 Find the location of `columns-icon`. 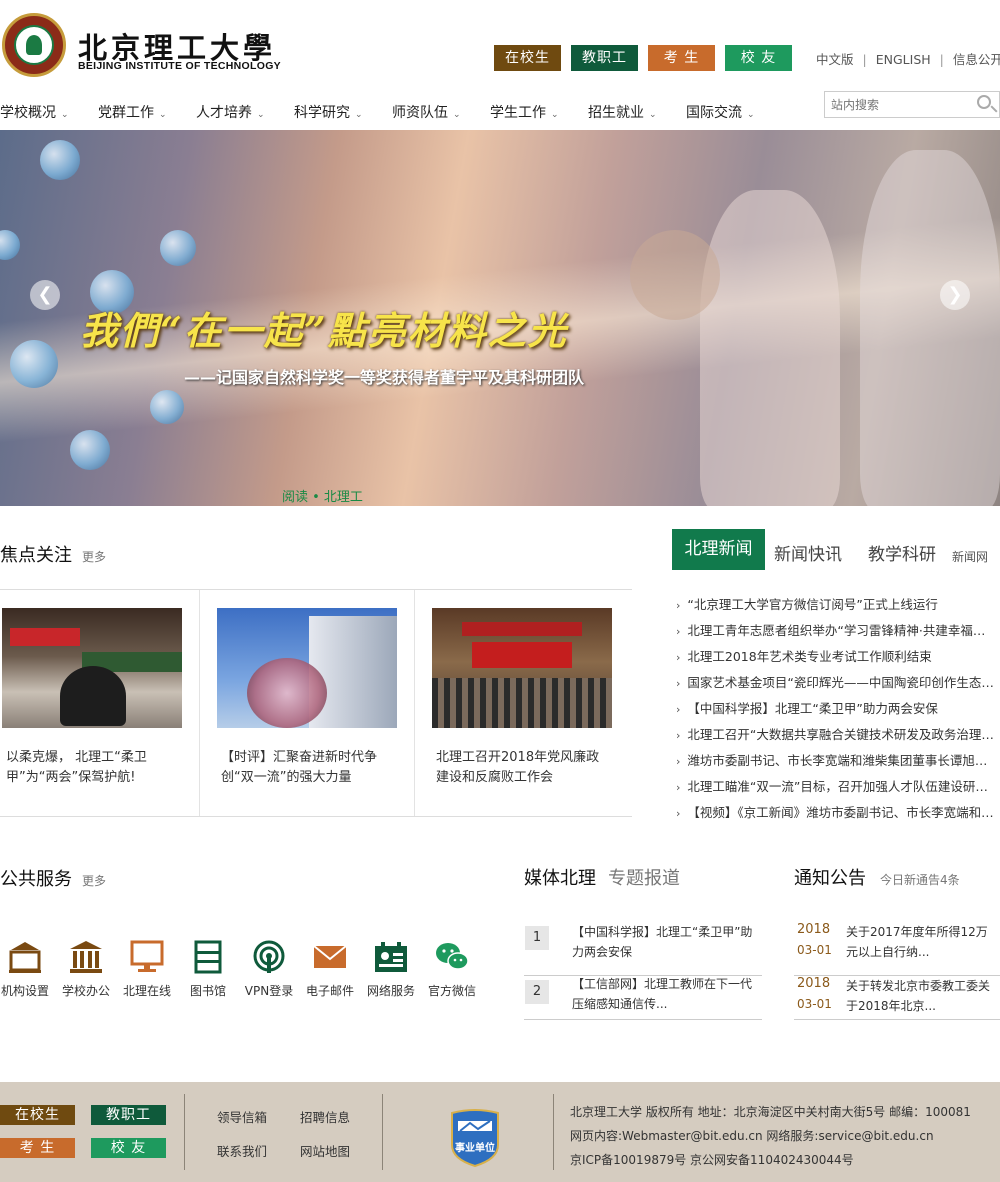

columns-icon is located at coordinates (86, 957).